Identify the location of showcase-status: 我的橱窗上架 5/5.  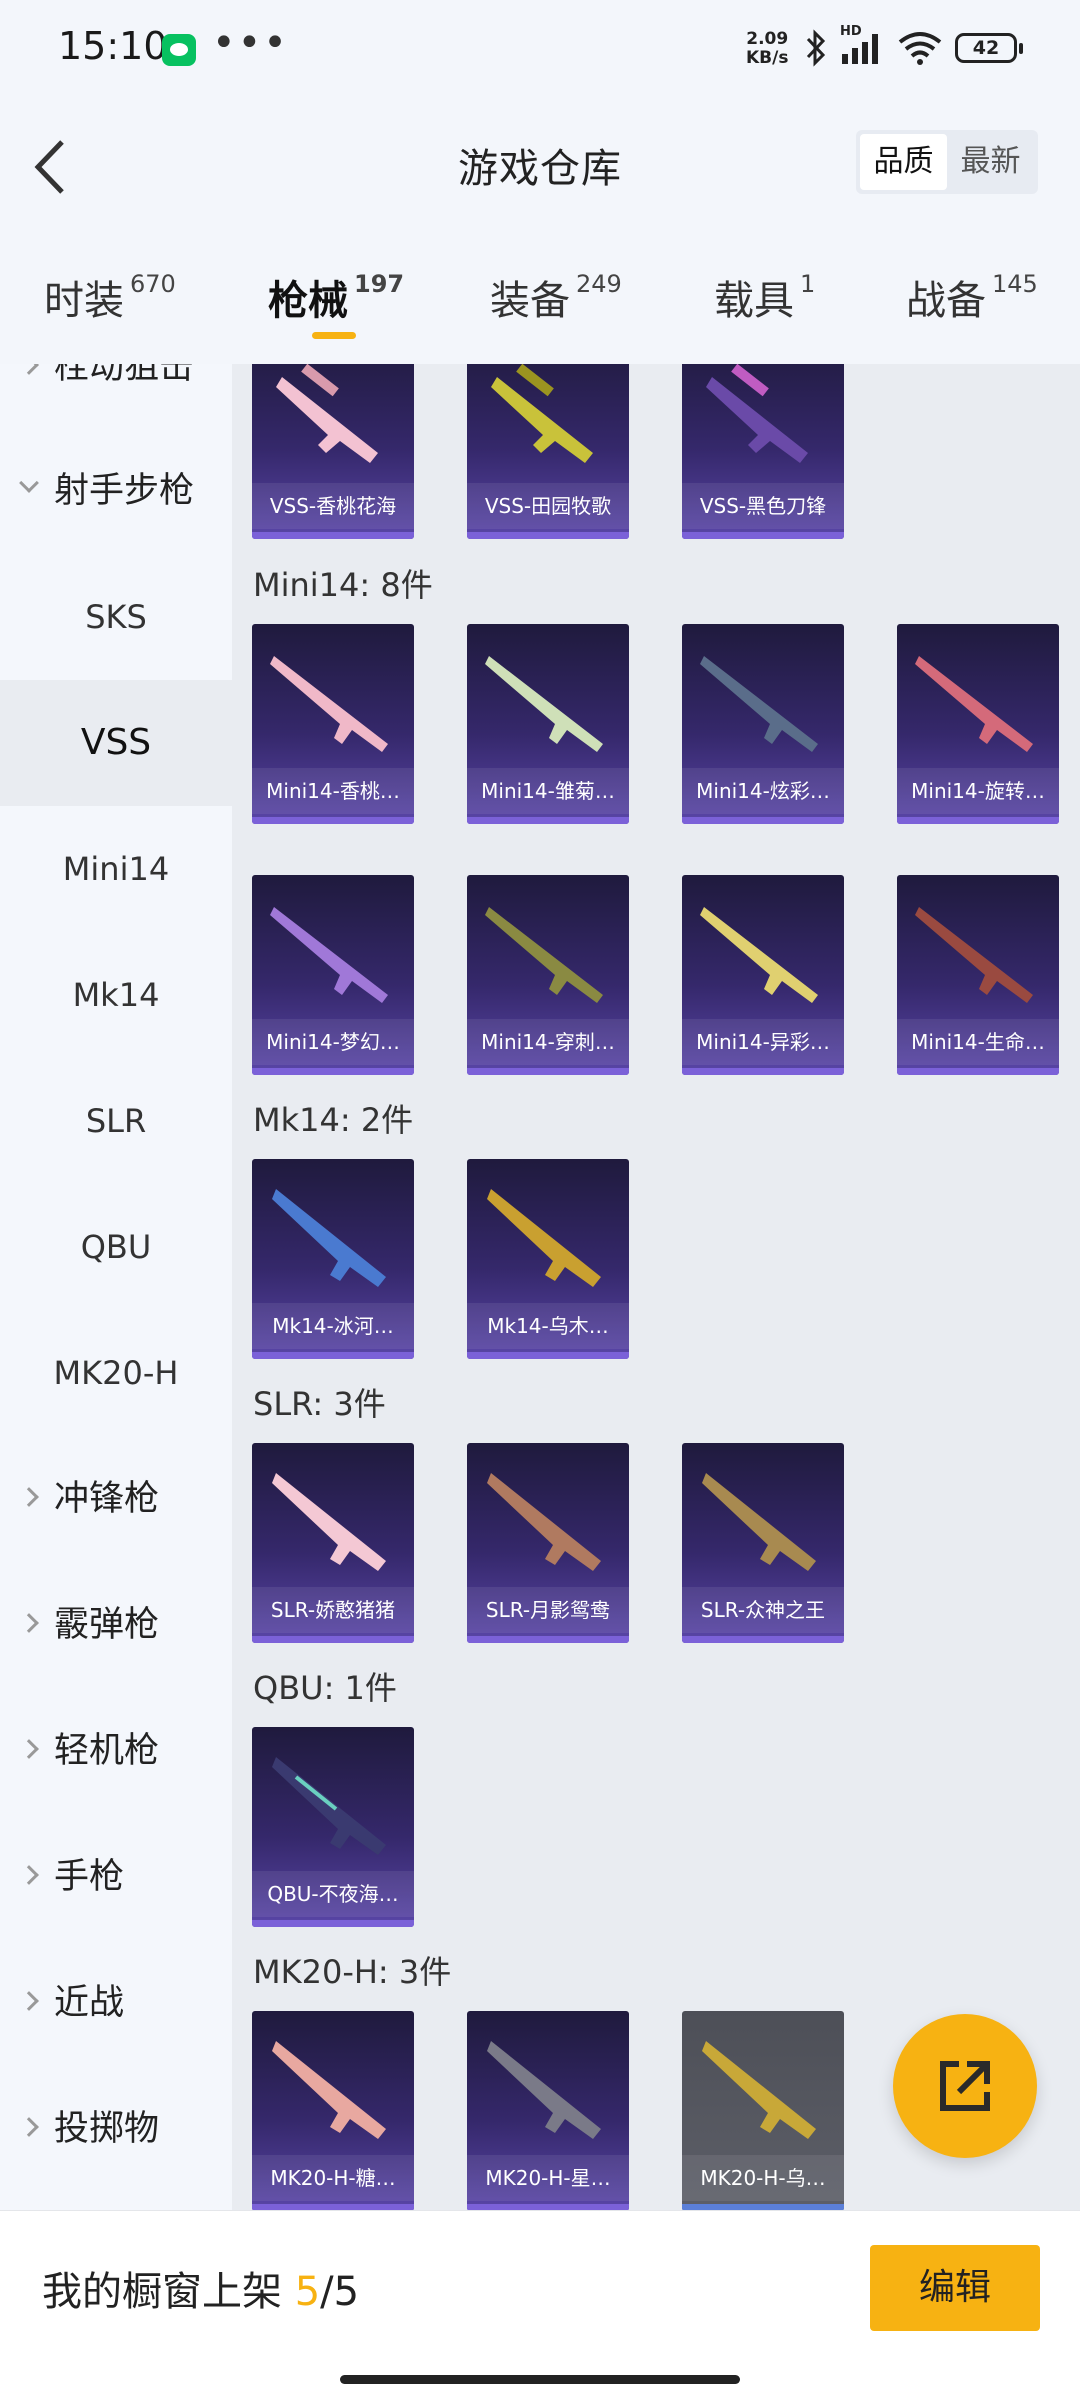
(200, 2288).